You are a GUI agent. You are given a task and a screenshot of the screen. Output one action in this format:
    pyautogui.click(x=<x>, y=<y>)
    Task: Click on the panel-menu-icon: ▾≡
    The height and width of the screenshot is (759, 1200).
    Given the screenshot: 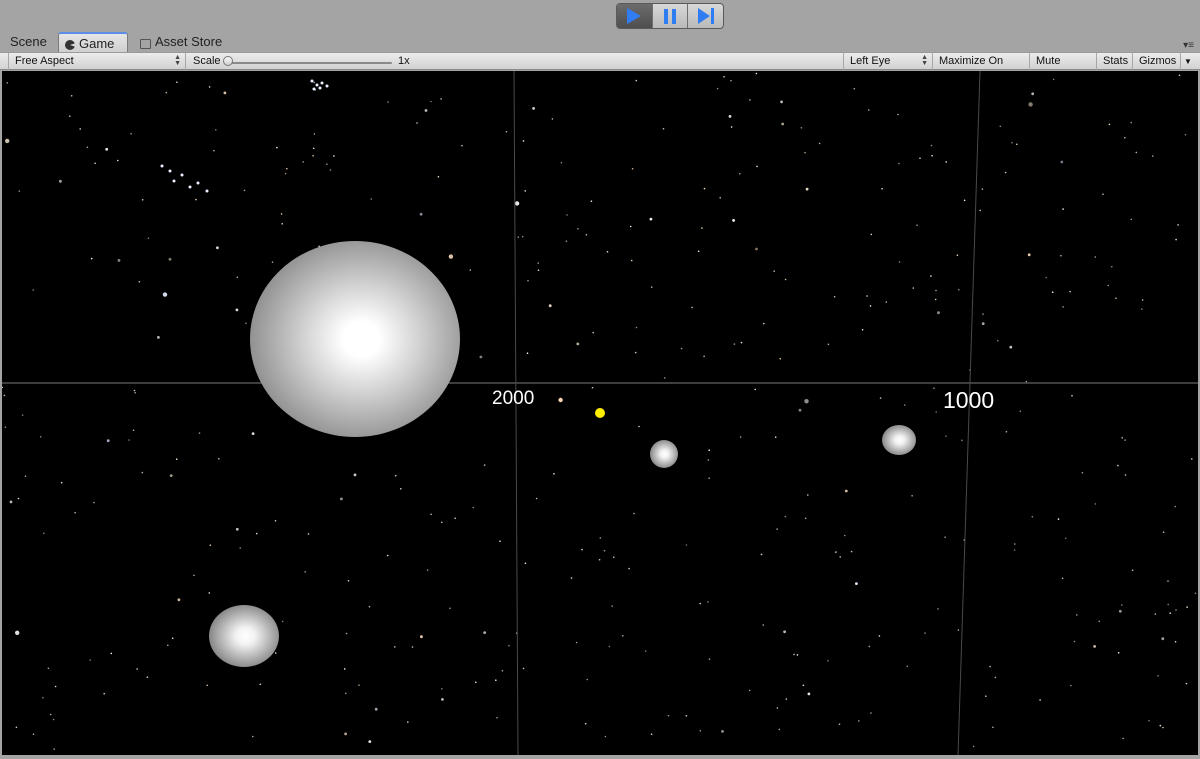 What is the action you would take?
    pyautogui.click(x=1188, y=45)
    